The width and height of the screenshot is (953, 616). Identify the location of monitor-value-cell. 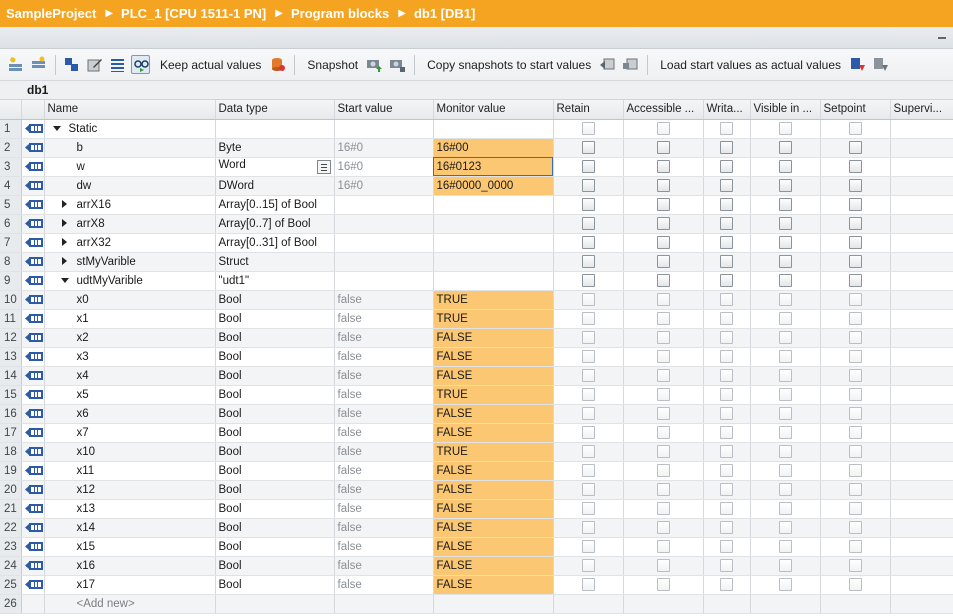
(493, 281).